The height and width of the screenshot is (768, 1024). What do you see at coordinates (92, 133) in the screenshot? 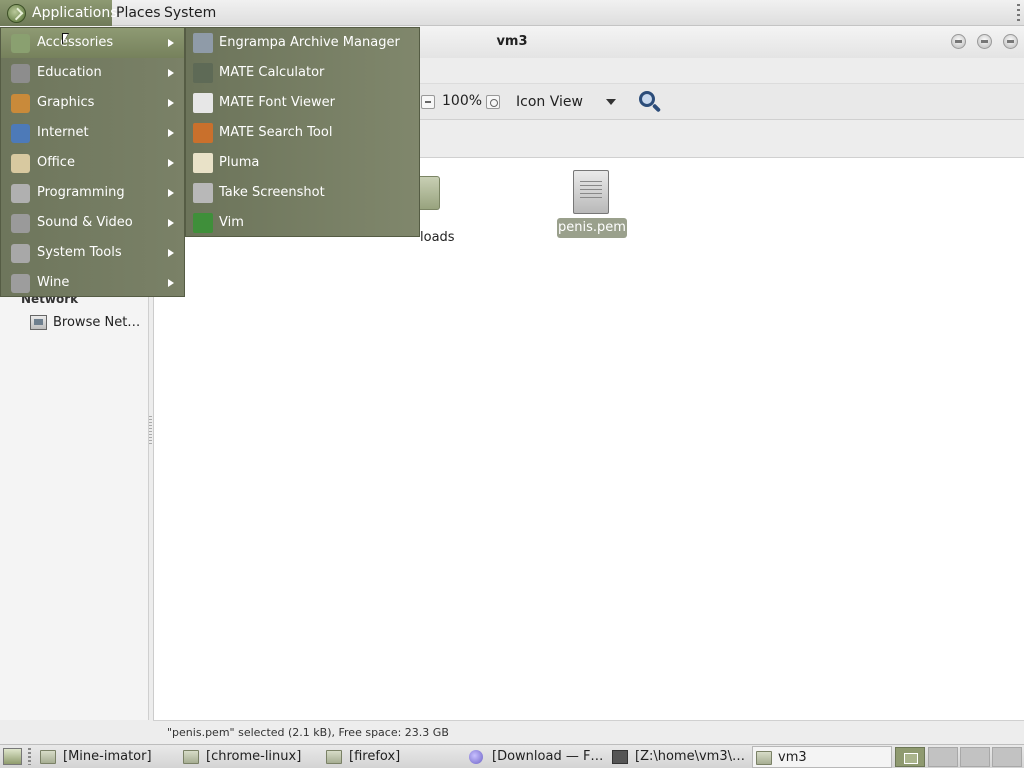
I see `menu-item-internet: Internet` at bounding box center [92, 133].